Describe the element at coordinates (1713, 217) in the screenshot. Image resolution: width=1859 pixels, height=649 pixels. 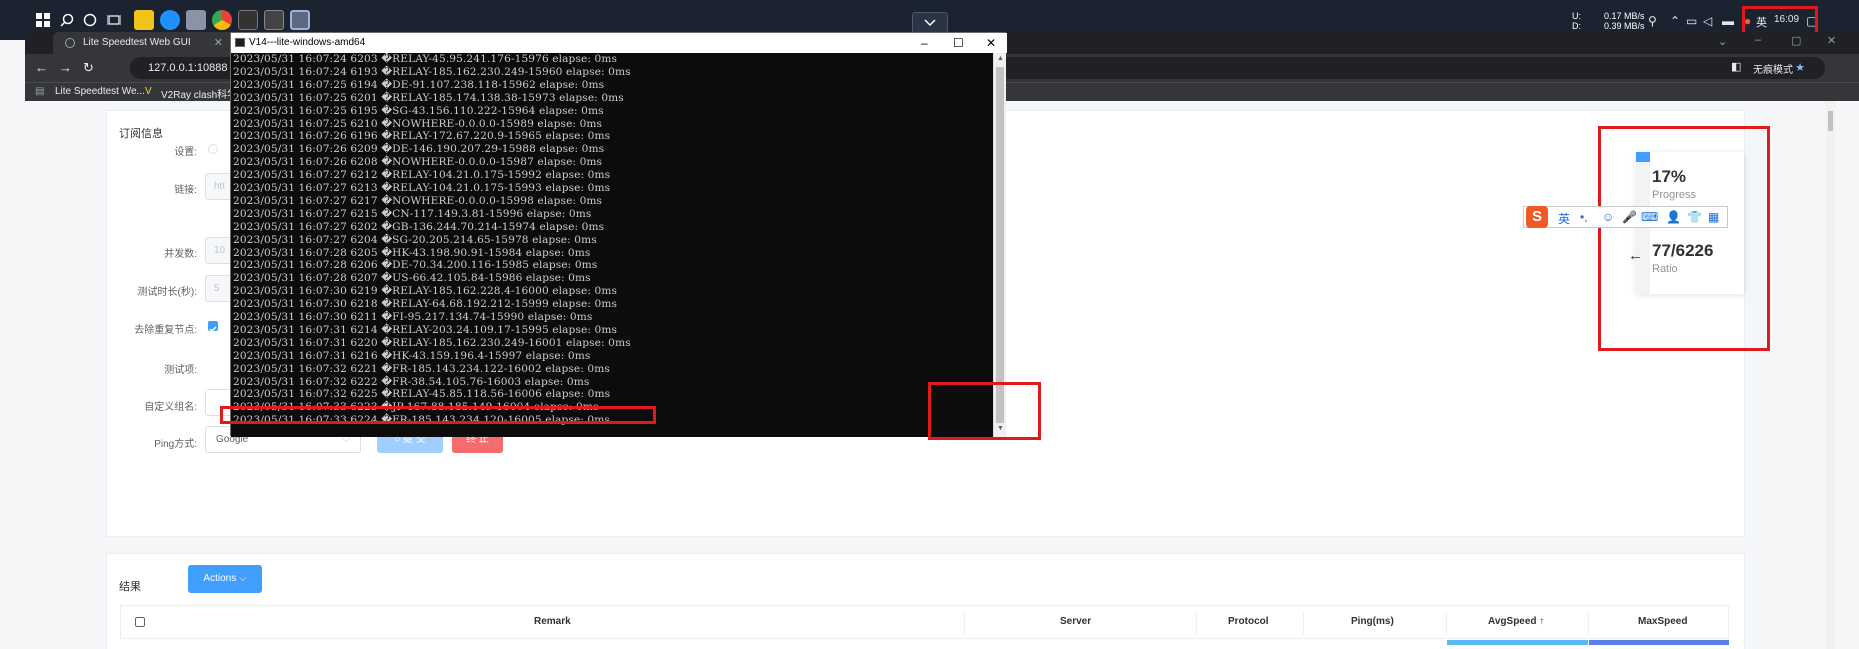
I see `toolbox-icon: ▦` at that location.